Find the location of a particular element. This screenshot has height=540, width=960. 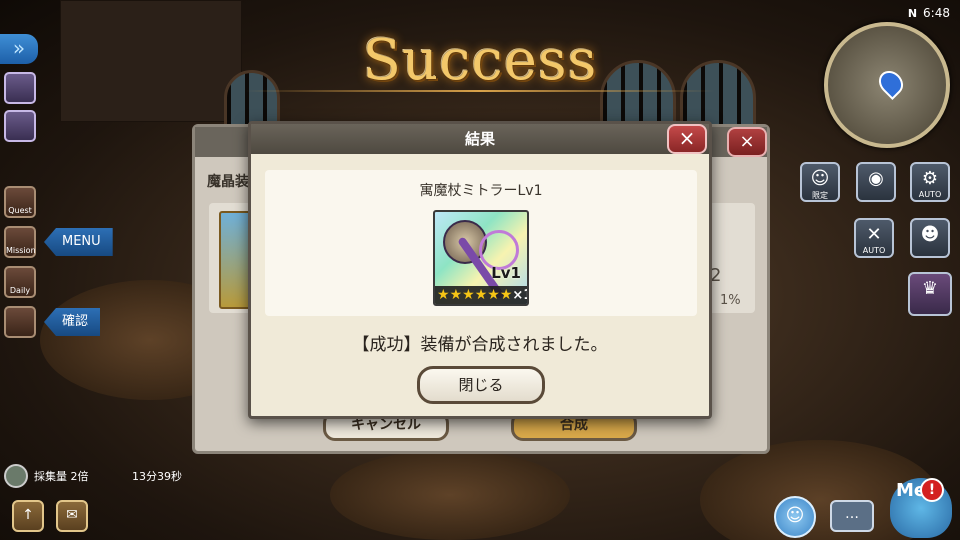

item-result-box: 寓魔杖ミトラーLv1 Lv1 ★ ★ ★ ★ ★ ★ ×1 is located at coordinates (481, 243).